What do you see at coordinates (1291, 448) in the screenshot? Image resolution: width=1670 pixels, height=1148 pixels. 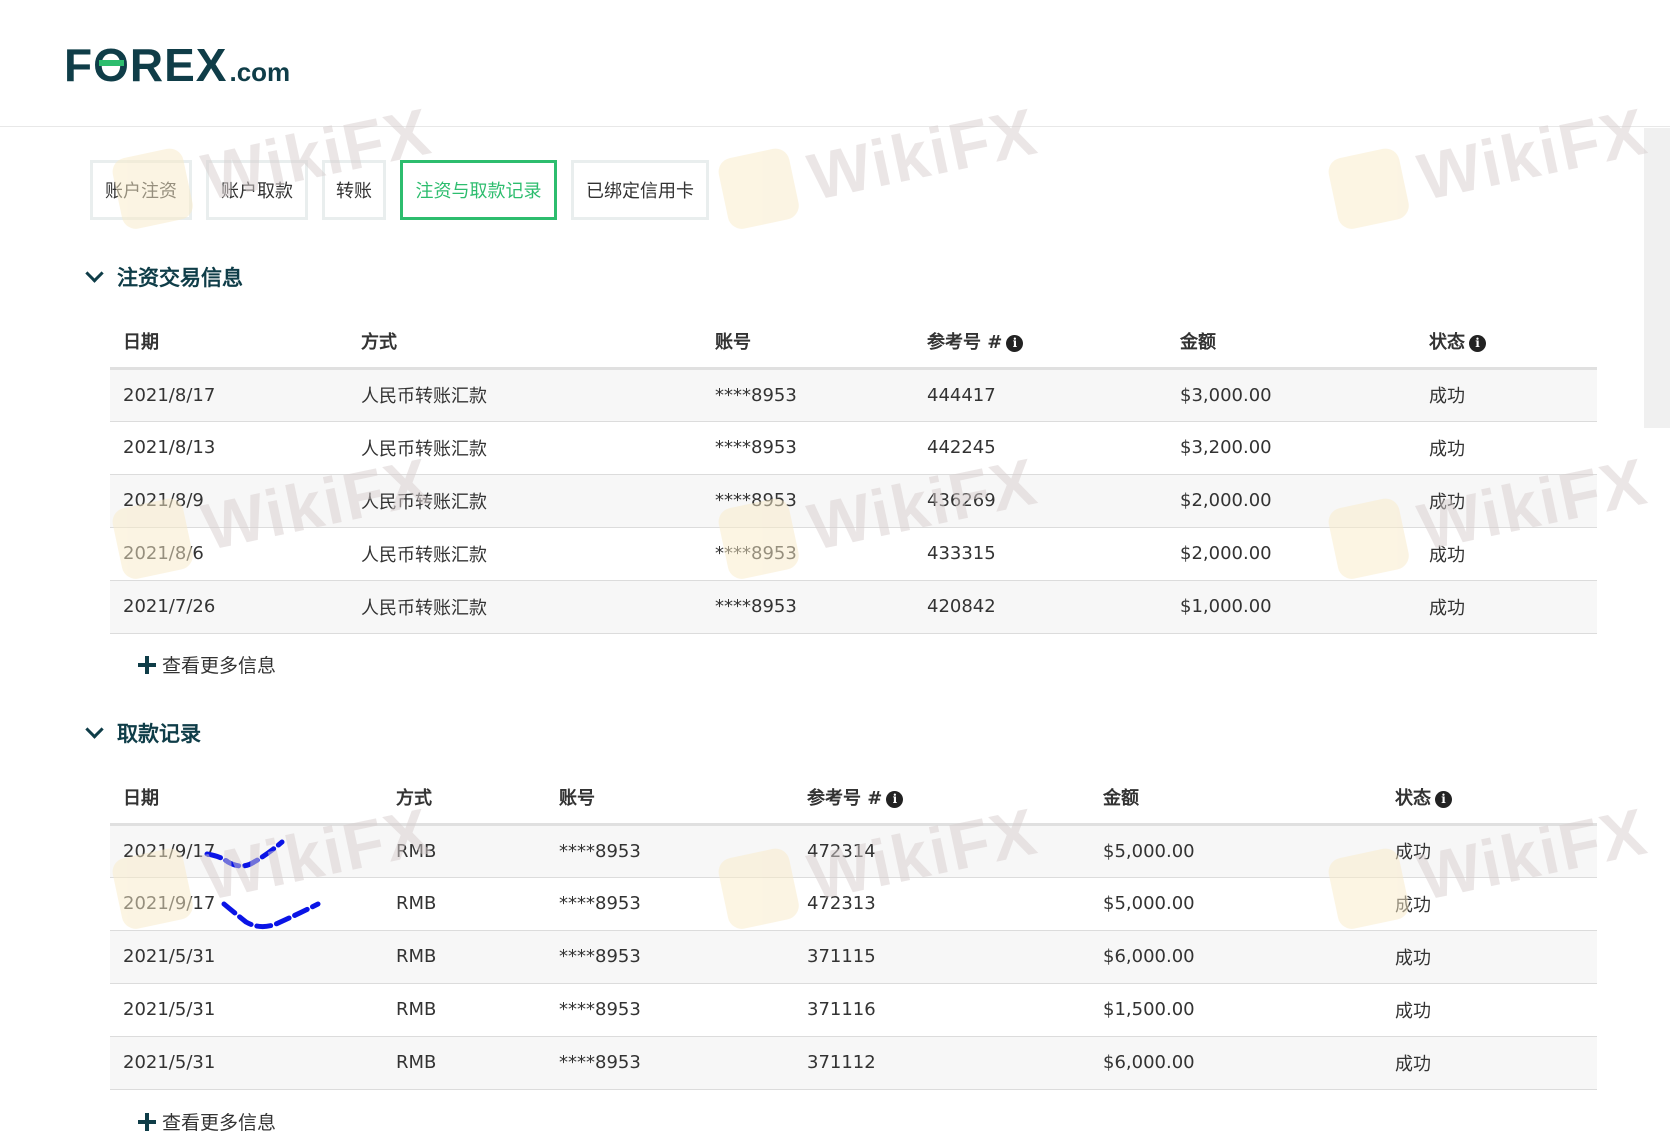 I see `cell-amount: $3,200.00` at bounding box center [1291, 448].